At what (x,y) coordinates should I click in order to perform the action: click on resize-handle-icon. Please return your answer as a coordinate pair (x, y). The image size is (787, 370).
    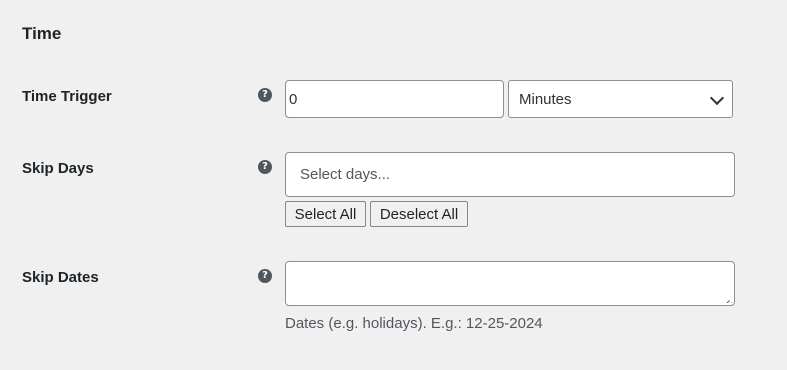
    Looking at the image, I should click on (727, 298).